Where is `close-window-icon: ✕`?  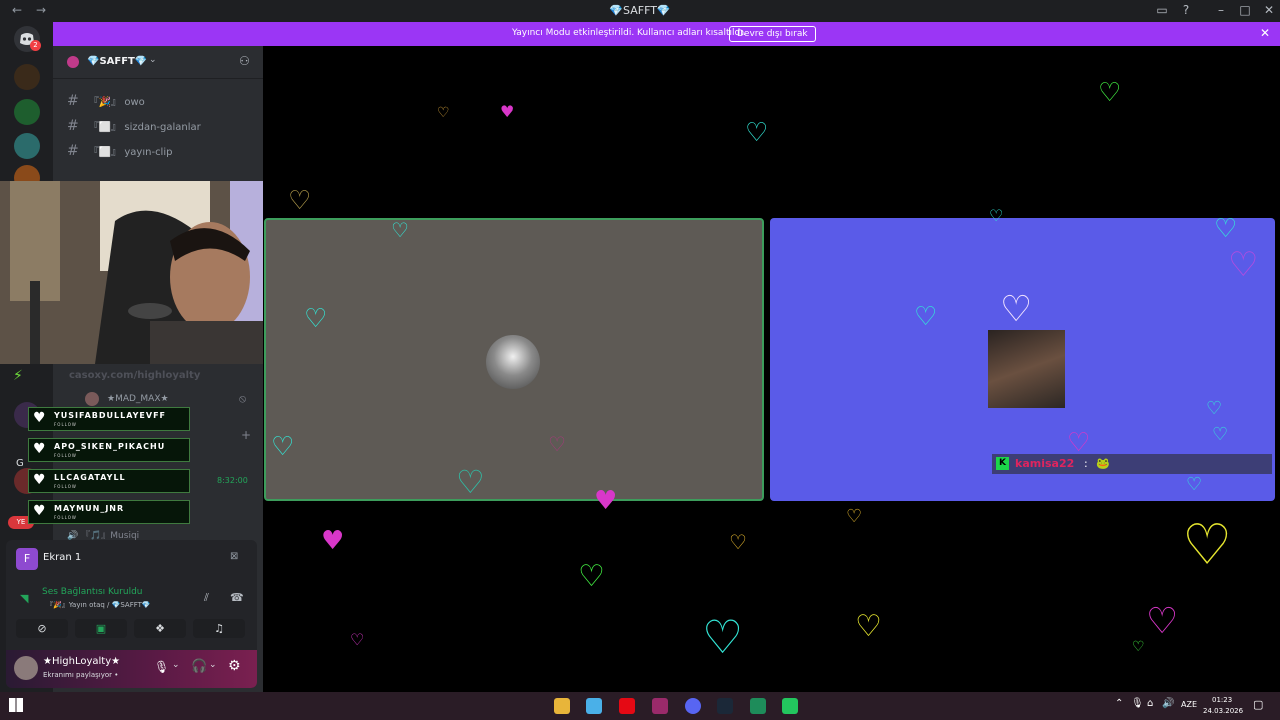
close-window-icon: ✕ is located at coordinates (1269, 10).